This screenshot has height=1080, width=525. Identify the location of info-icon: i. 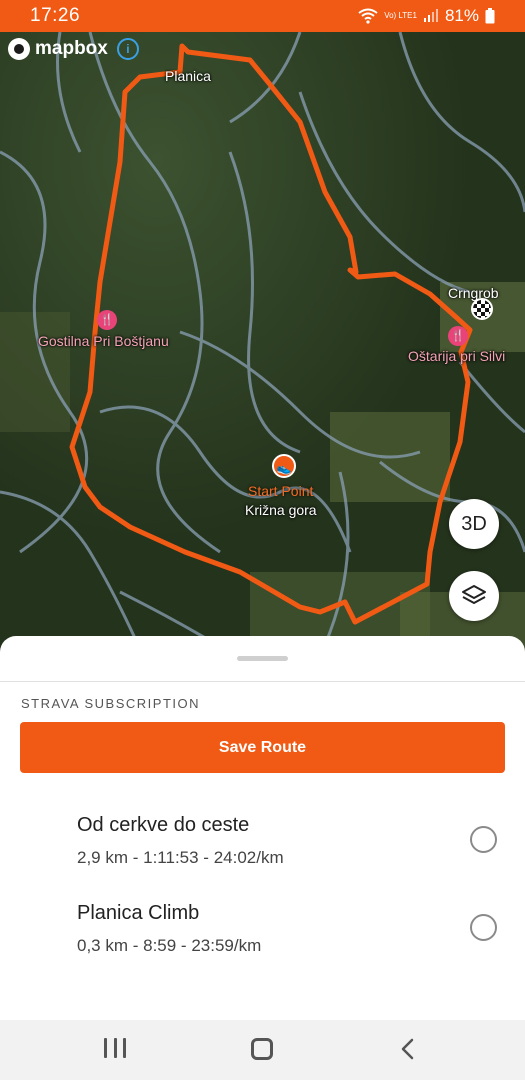
(127, 49).